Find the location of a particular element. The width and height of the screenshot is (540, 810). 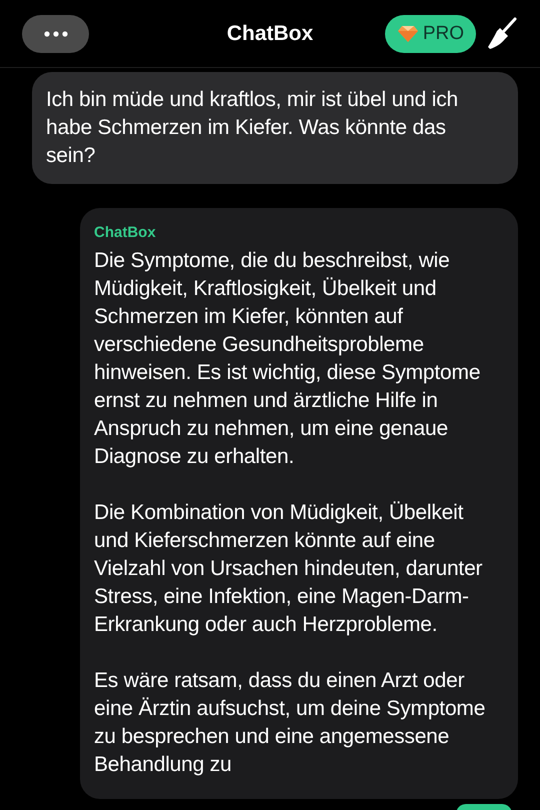

gem-icon is located at coordinates (407, 33).